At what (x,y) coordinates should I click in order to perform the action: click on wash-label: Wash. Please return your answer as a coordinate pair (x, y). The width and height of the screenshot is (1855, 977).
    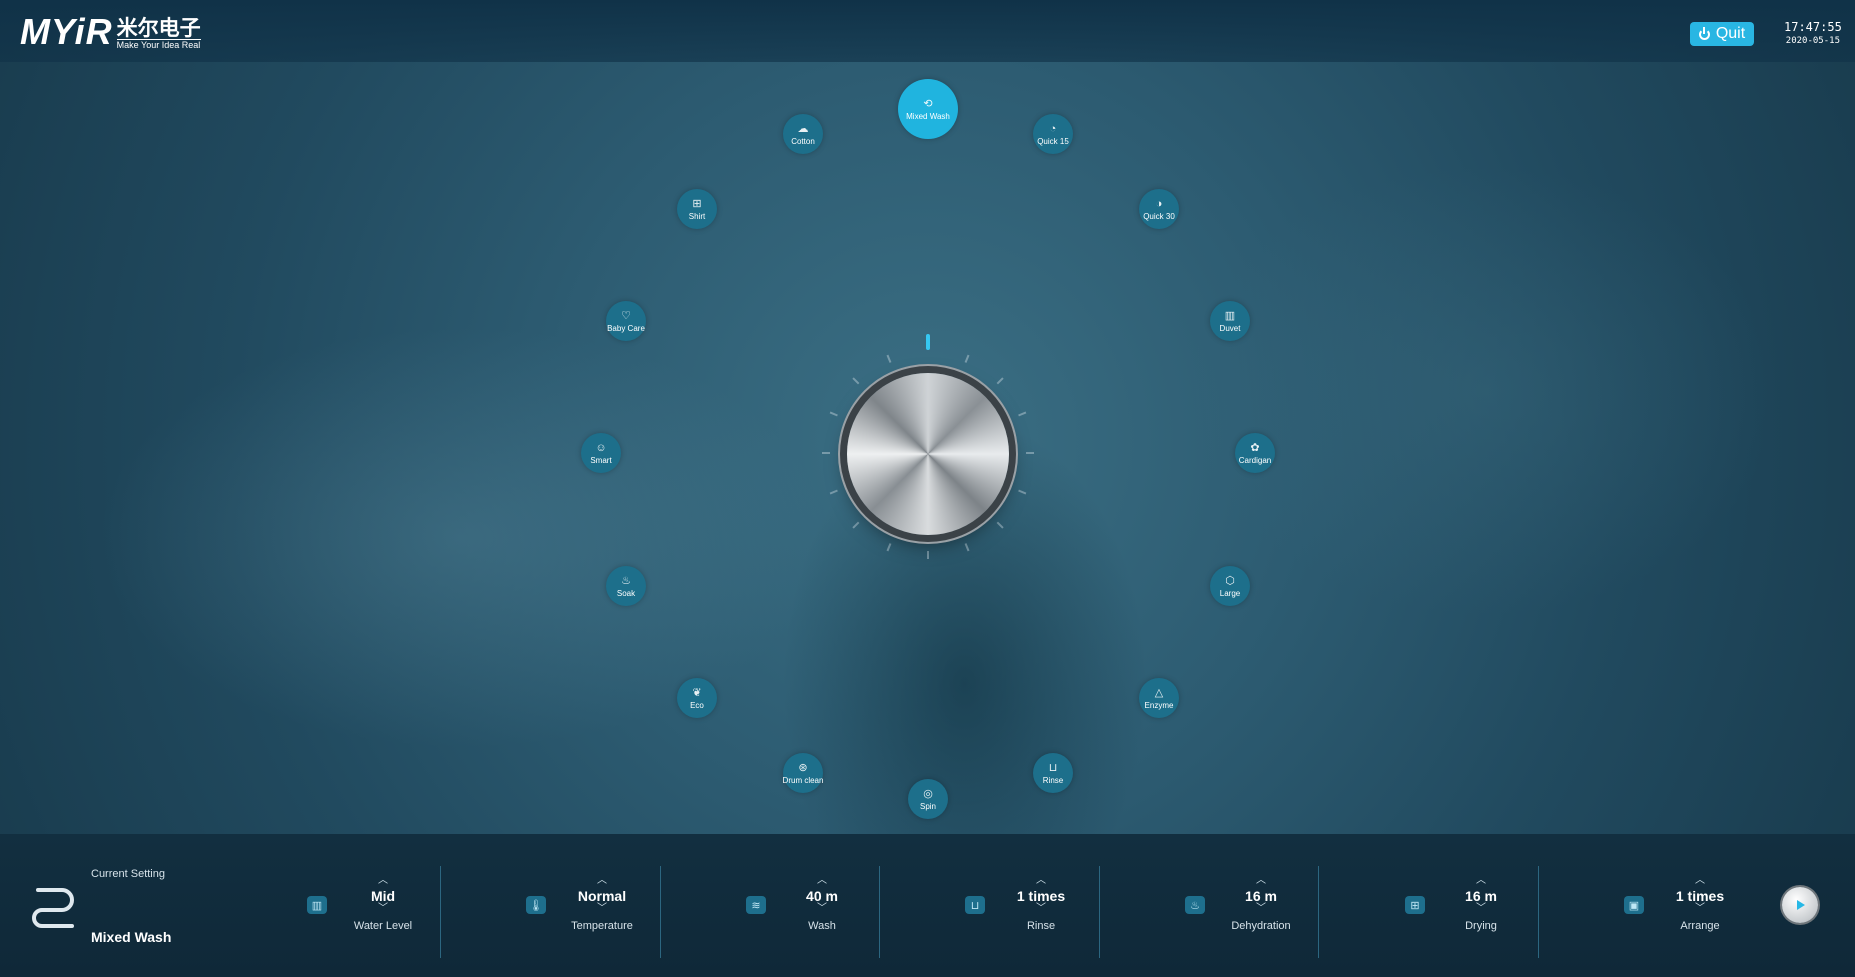
    Looking at the image, I should click on (822, 926).